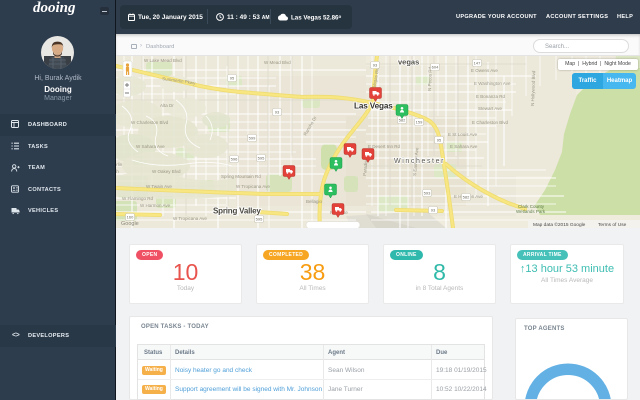 This screenshot has width=640, height=400. What do you see at coordinates (384, 146) in the screenshot?
I see `svg-text: E Desert Inn Rd` at bounding box center [384, 146].